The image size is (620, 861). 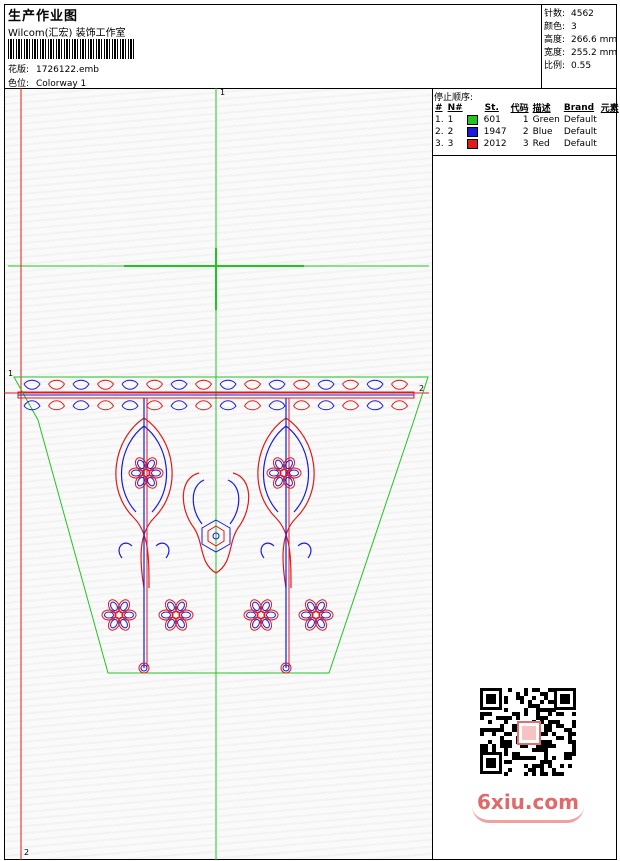 What do you see at coordinates (450, 144) in the screenshot?
I see `row-n: 3` at bounding box center [450, 144].